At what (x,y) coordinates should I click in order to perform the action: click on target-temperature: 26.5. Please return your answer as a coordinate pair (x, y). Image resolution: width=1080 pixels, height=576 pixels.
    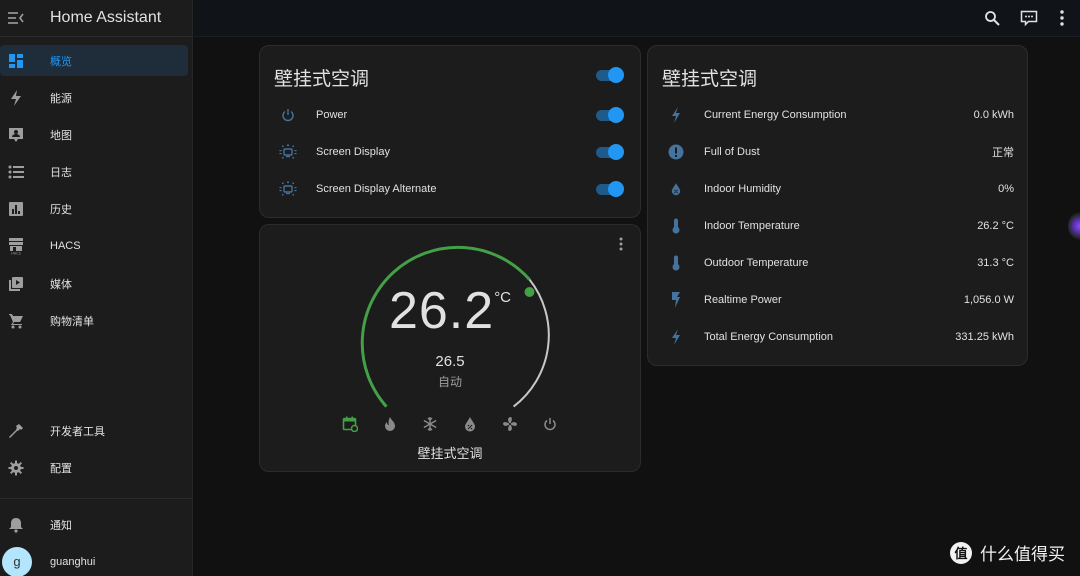
    Looking at the image, I should click on (450, 361).